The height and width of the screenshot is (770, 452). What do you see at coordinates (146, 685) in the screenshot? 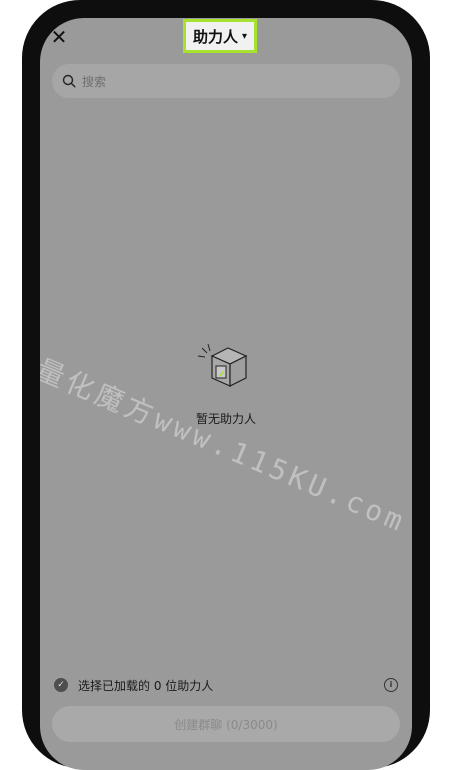
I see `selection-label: 选择已加载的 0 位助力人` at bounding box center [146, 685].